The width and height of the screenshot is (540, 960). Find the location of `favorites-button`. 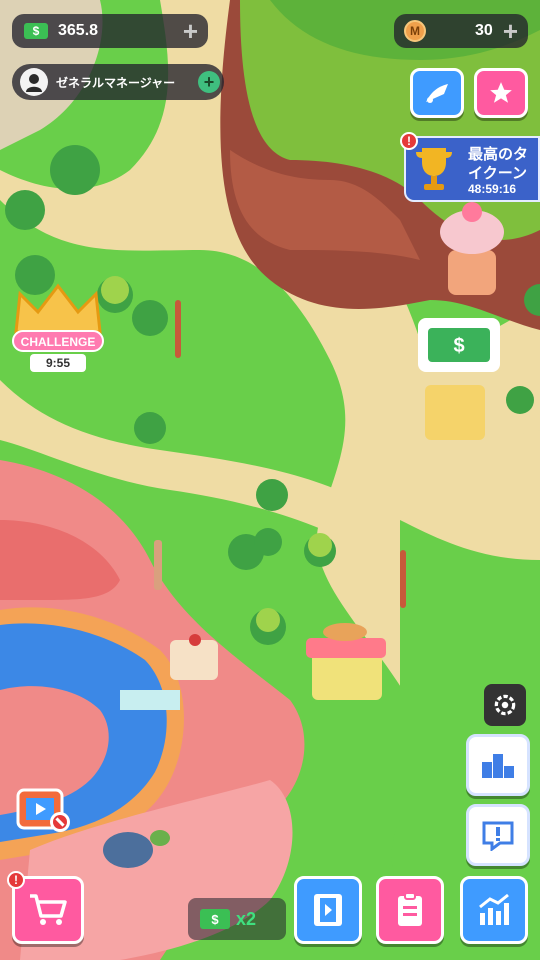

favorites-button is located at coordinates (501, 93).